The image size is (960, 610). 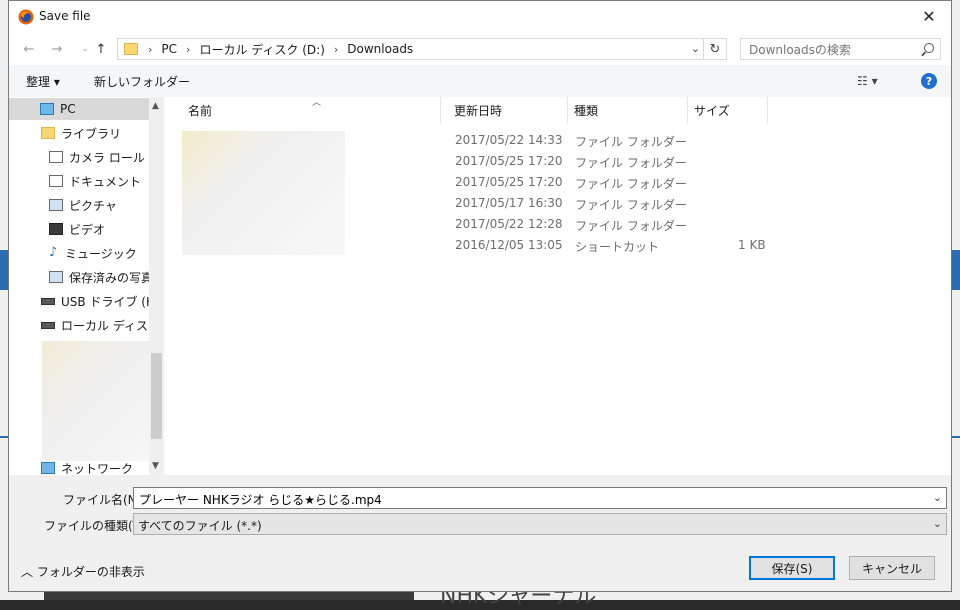 I want to click on nav-item-camera-roll: カメラ ロール, so click(x=79, y=157).